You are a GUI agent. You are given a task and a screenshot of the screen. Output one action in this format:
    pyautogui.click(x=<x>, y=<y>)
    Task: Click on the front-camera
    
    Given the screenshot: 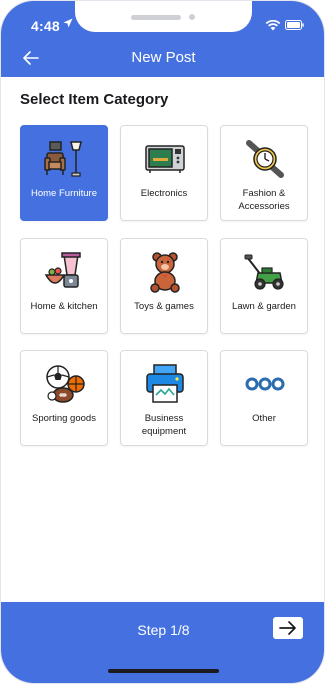 What is the action you would take?
    pyautogui.click(x=192, y=17)
    